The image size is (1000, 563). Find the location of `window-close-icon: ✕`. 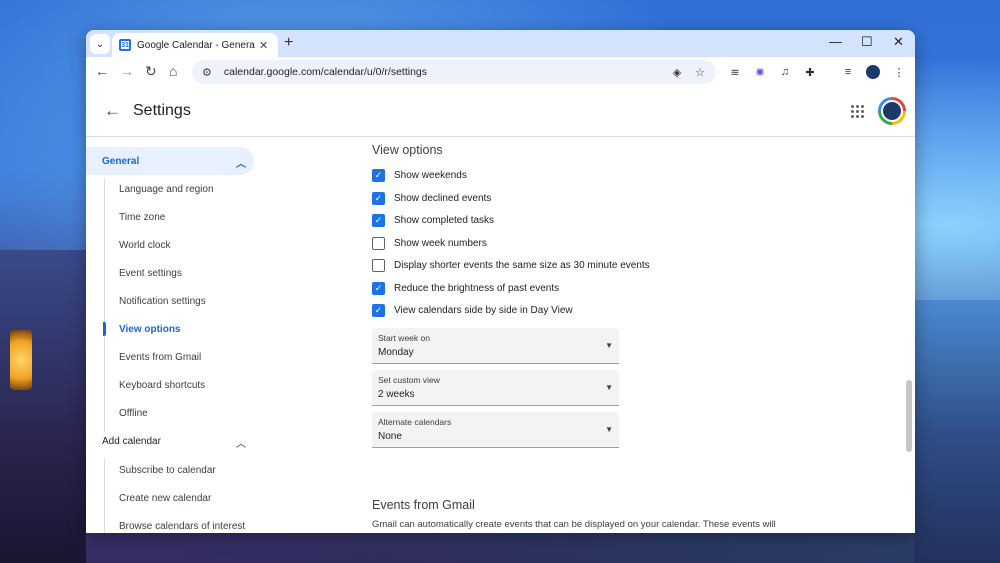

window-close-icon: ✕ is located at coordinates (898, 42).